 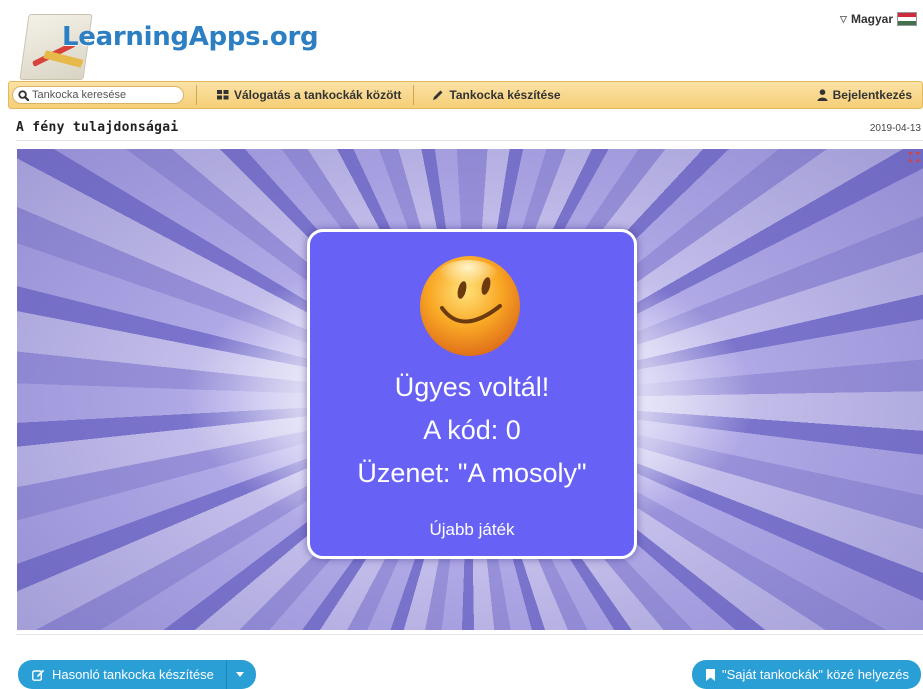 I want to click on replay-button: Újabb játék, so click(x=472, y=530).